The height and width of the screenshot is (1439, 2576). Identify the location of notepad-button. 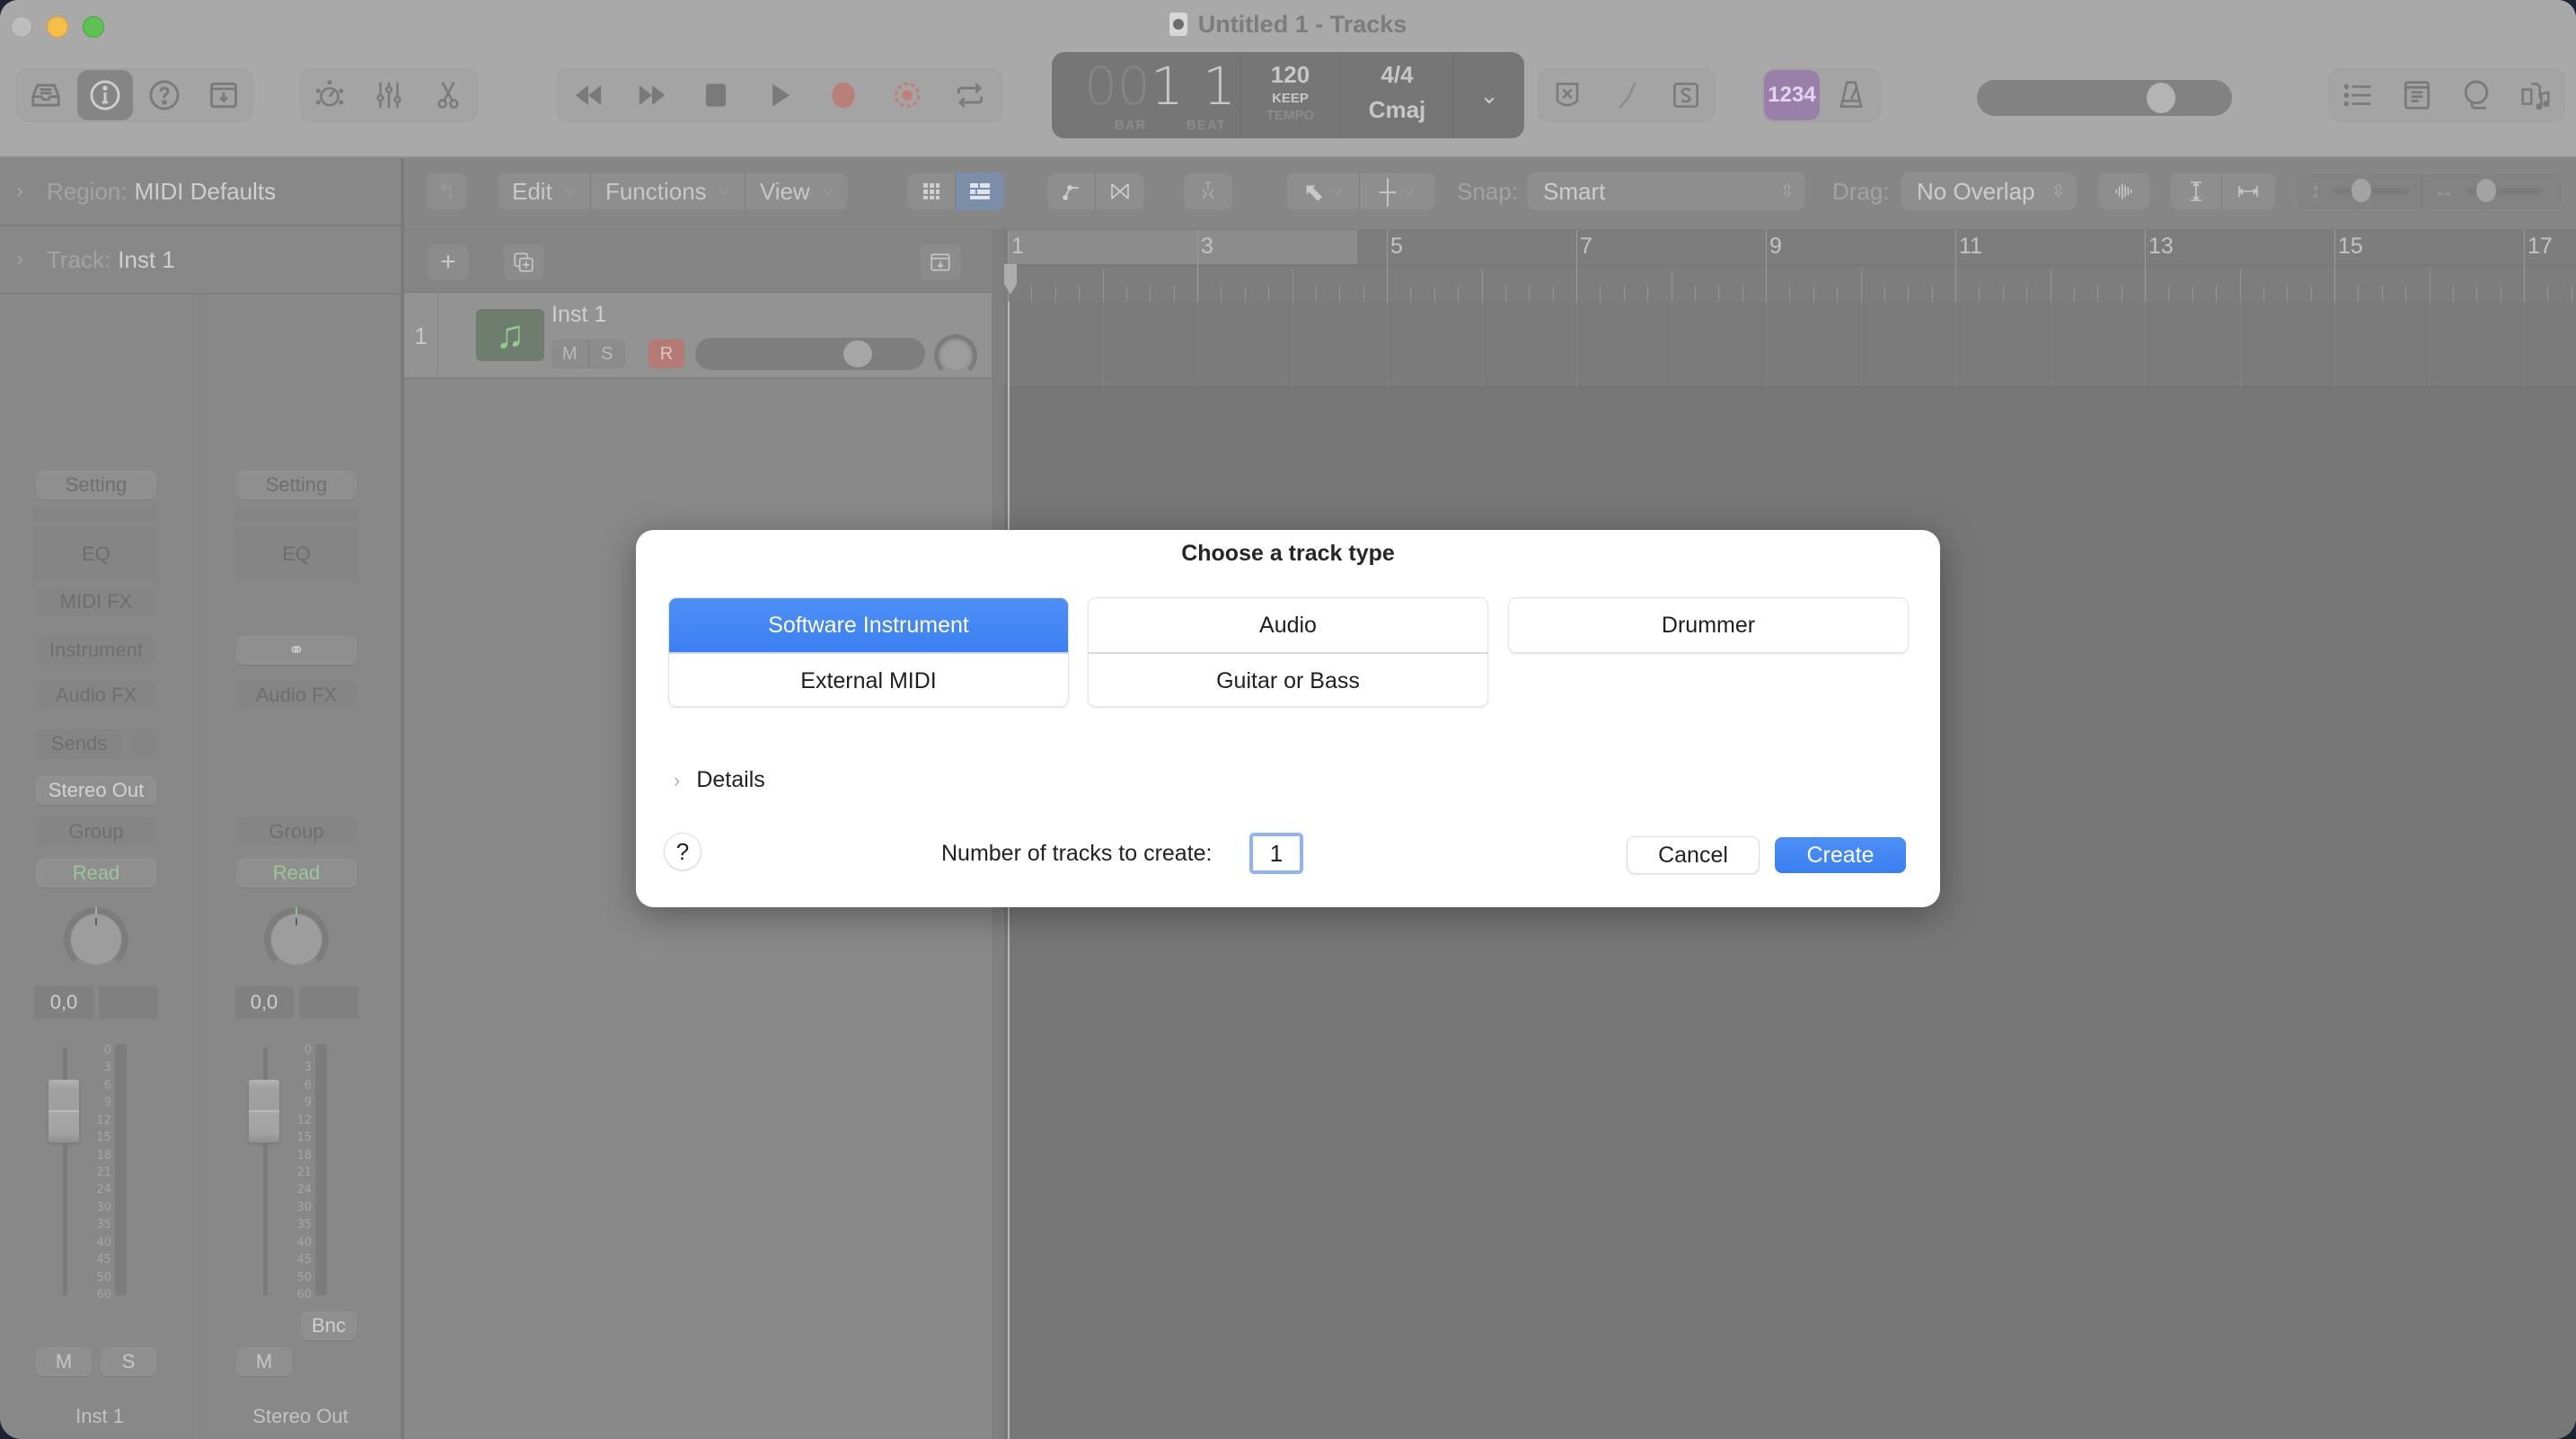
(2417, 95).